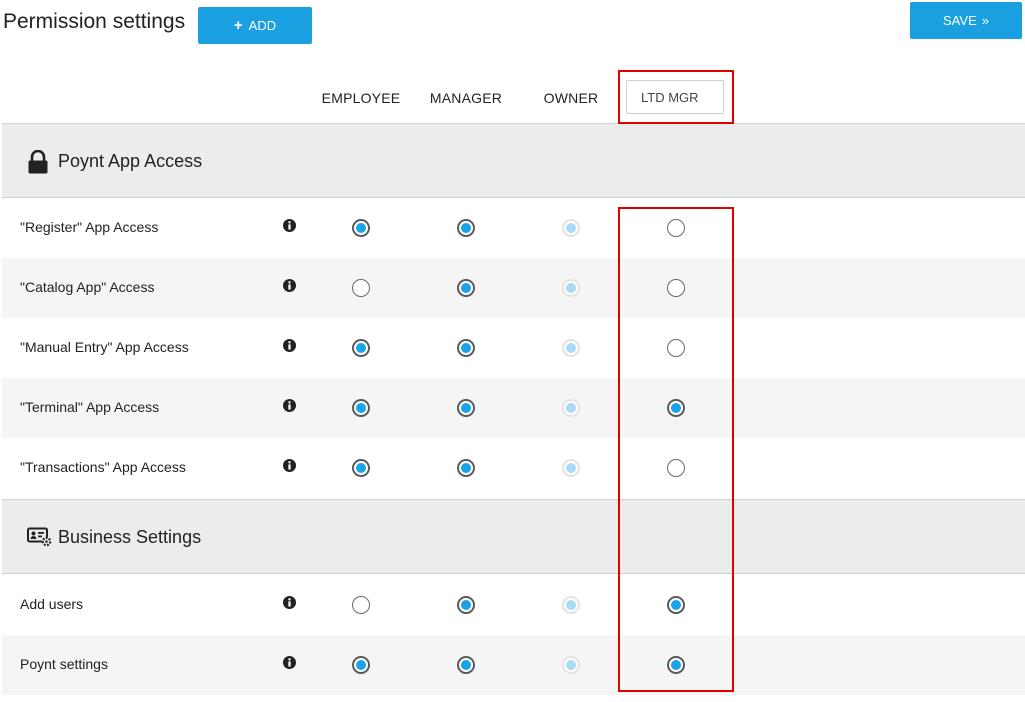 The height and width of the screenshot is (702, 1025). Describe the element at coordinates (513, 665) in the screenshot. I see `permission-row: Poynt settings` at that location.